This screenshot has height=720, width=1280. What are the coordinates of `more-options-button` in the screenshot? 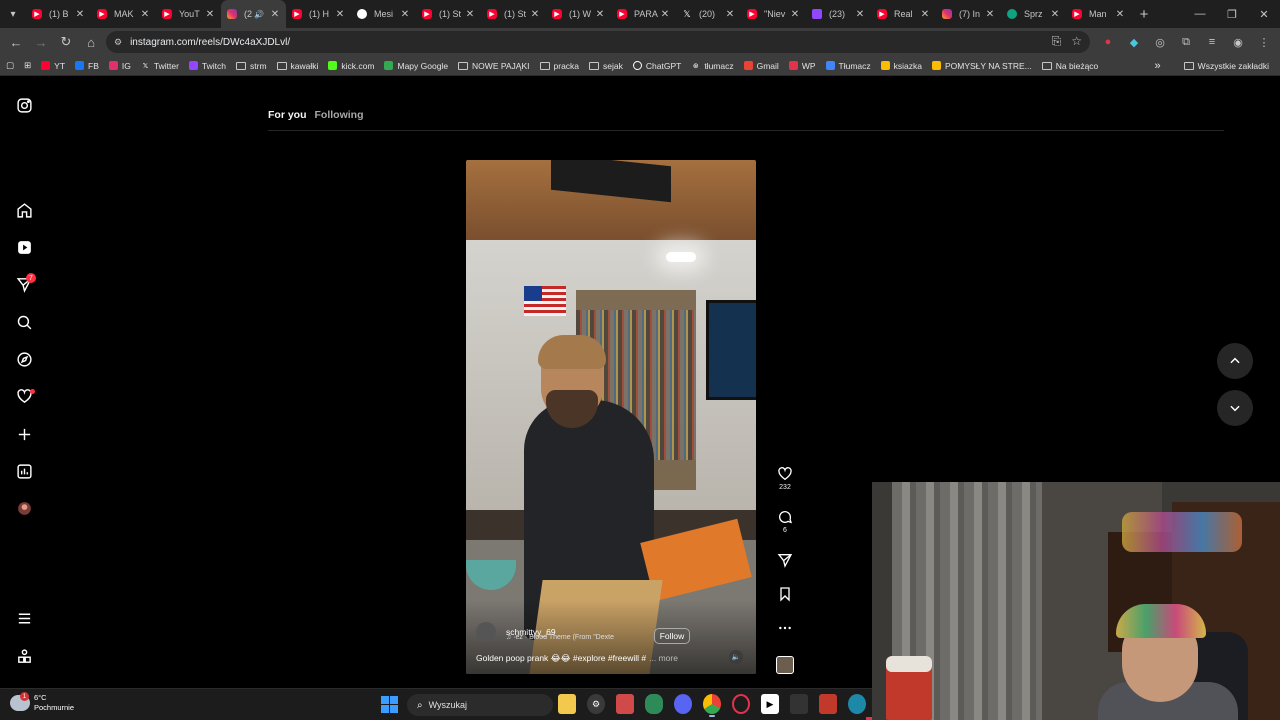 It's located at (785, 628).